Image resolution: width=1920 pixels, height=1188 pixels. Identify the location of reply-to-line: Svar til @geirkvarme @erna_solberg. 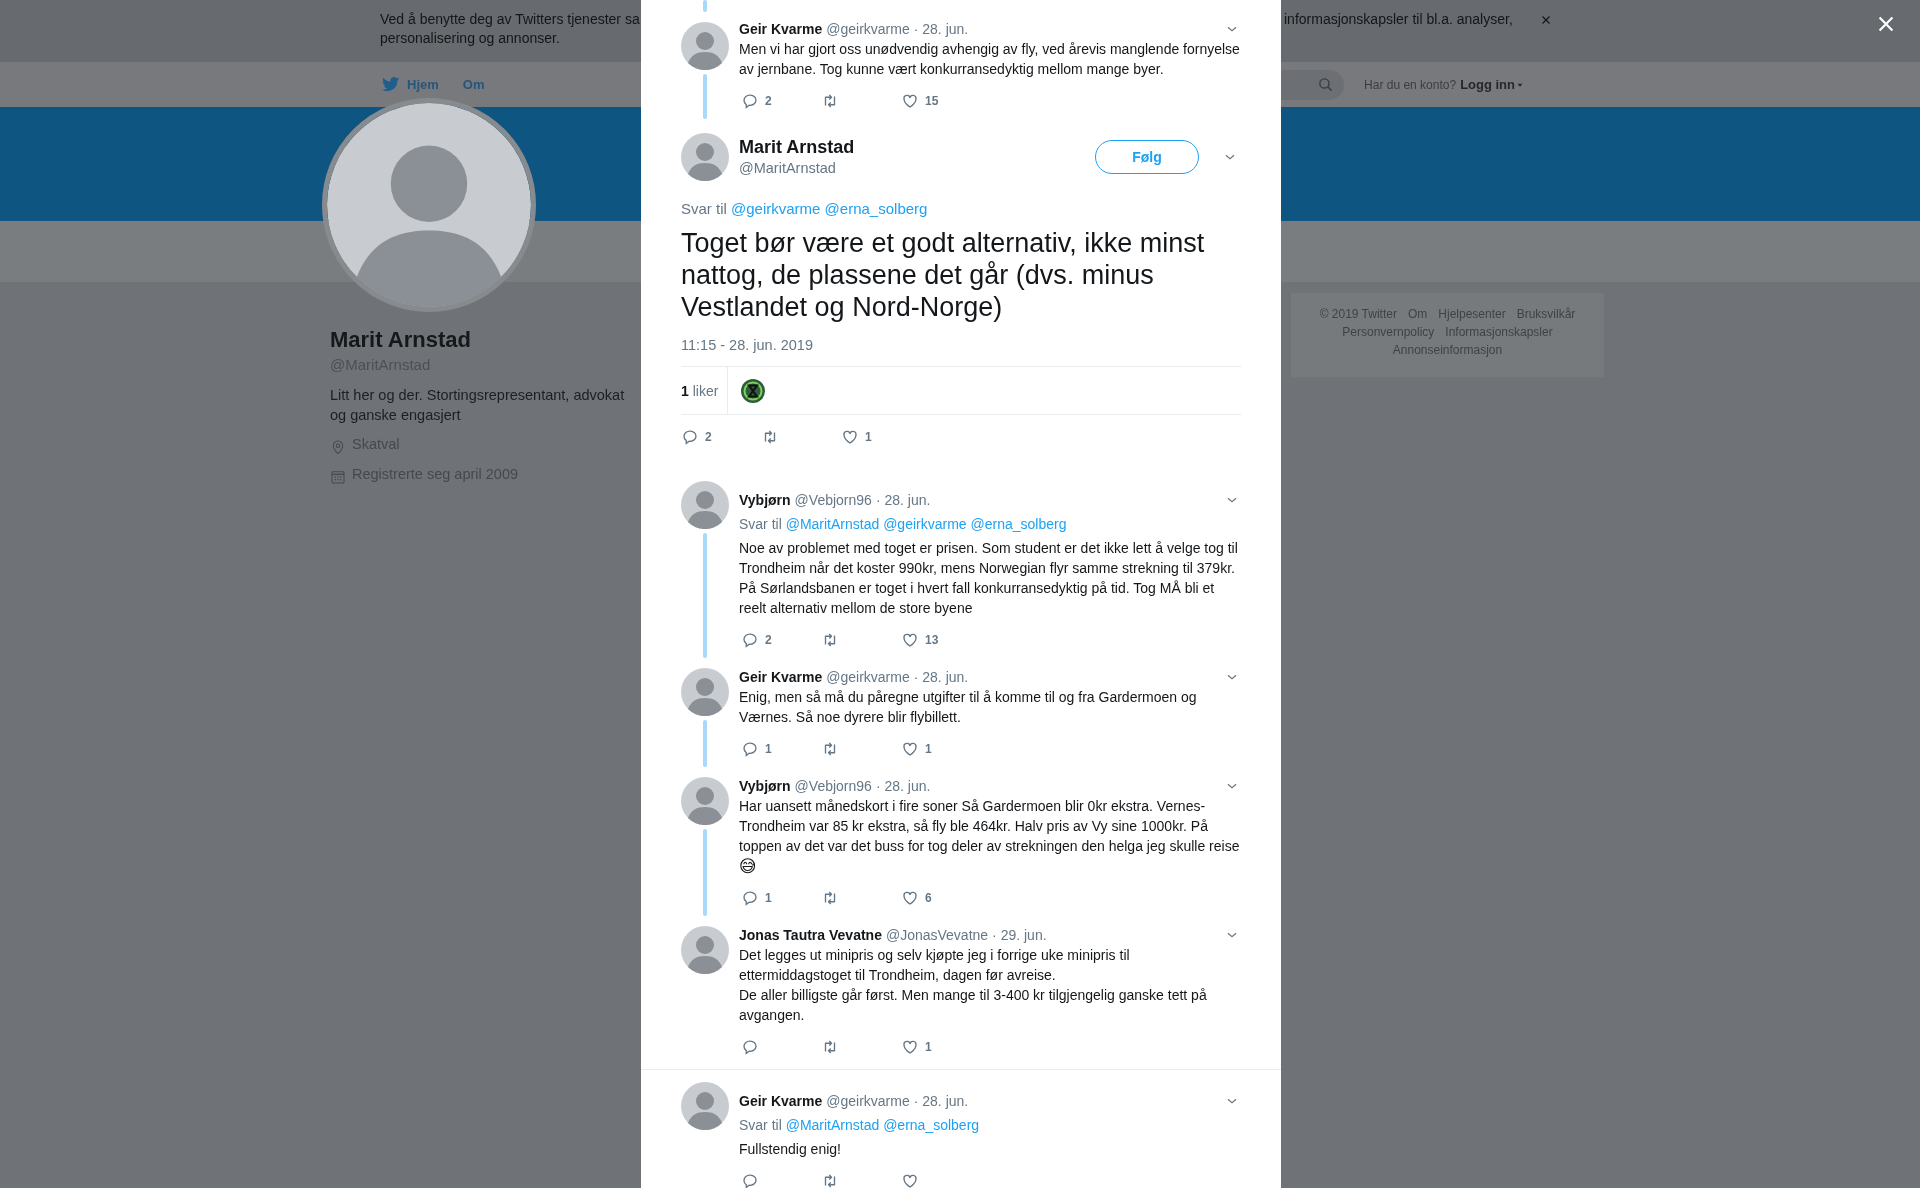
(805, 209).